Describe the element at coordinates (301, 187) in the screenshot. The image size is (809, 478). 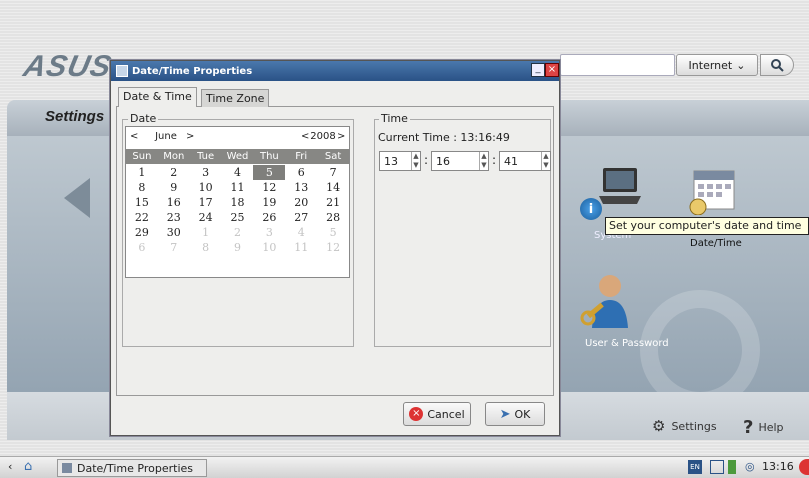
I see `calendar-day: 13` at that location.